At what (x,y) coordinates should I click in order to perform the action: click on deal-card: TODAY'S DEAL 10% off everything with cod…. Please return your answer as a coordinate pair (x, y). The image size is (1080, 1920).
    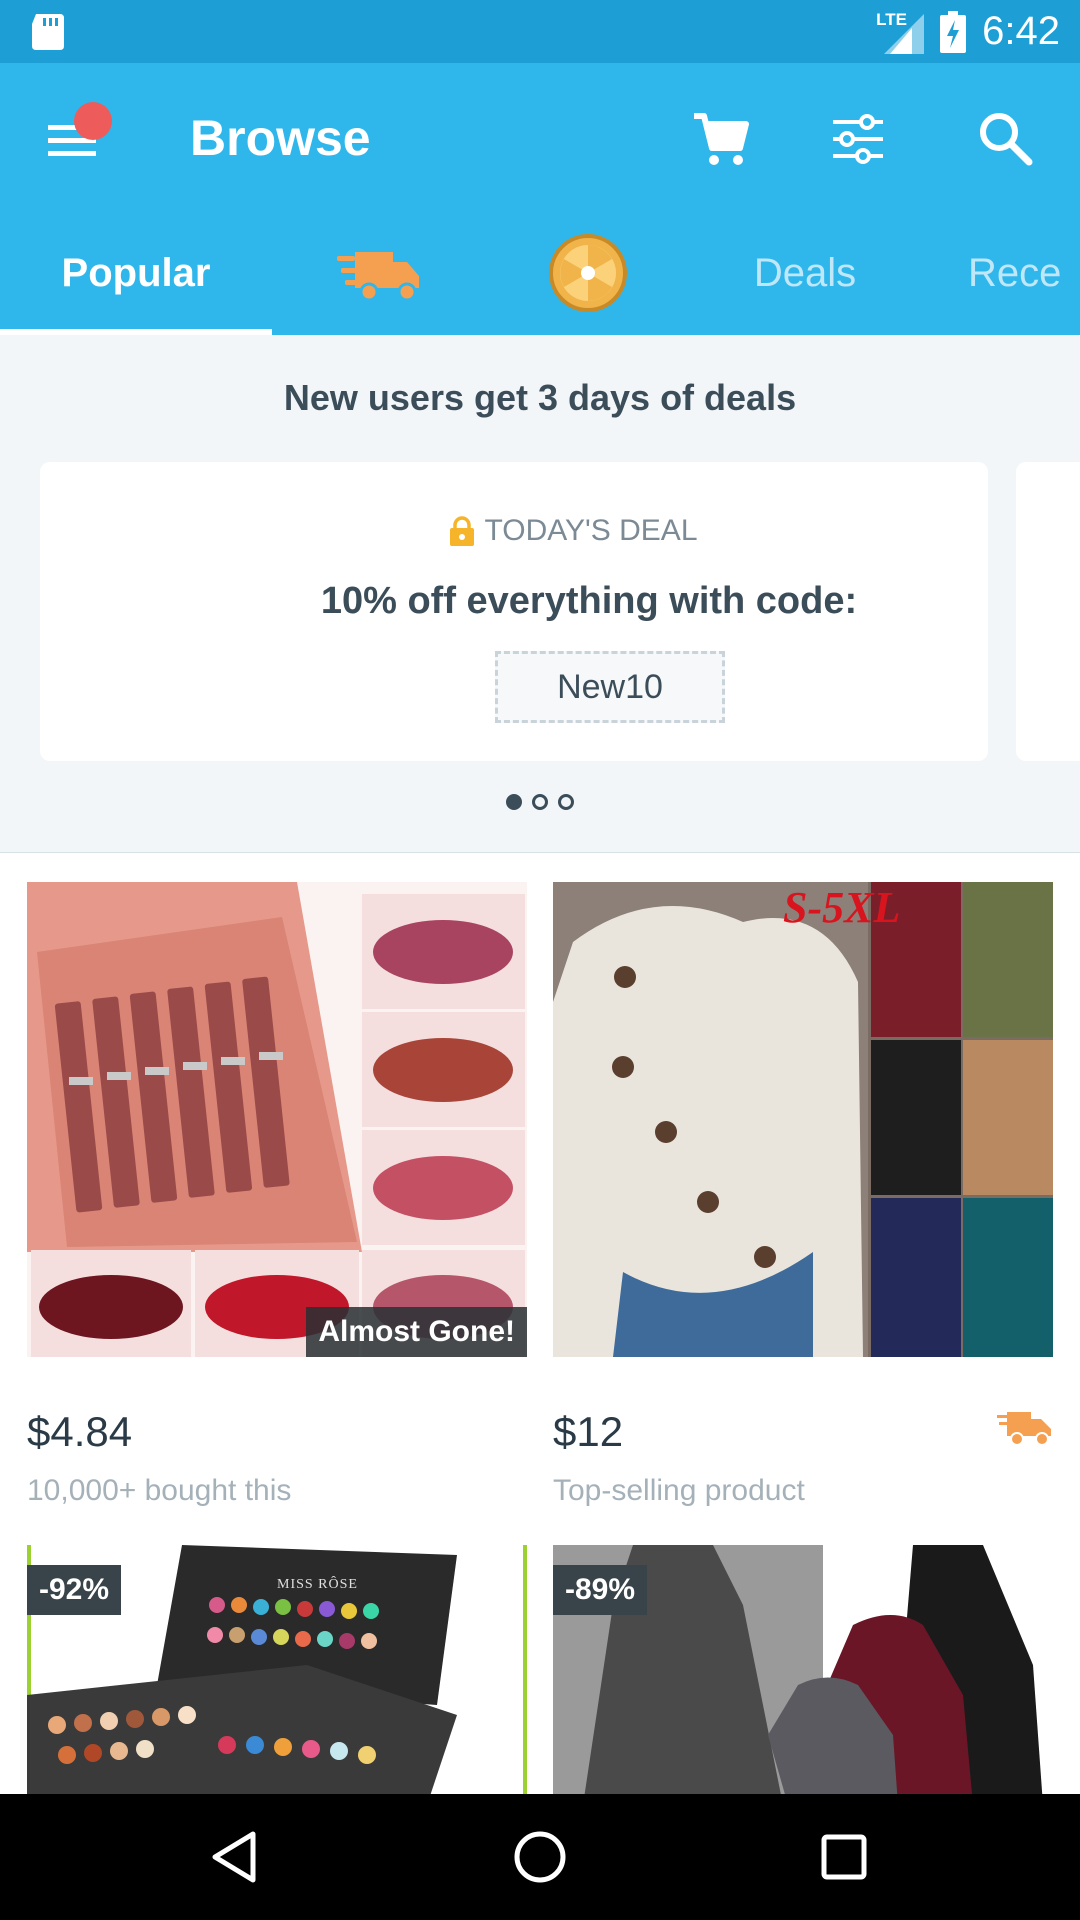
    Looking at the image, I should click on (514, 611).